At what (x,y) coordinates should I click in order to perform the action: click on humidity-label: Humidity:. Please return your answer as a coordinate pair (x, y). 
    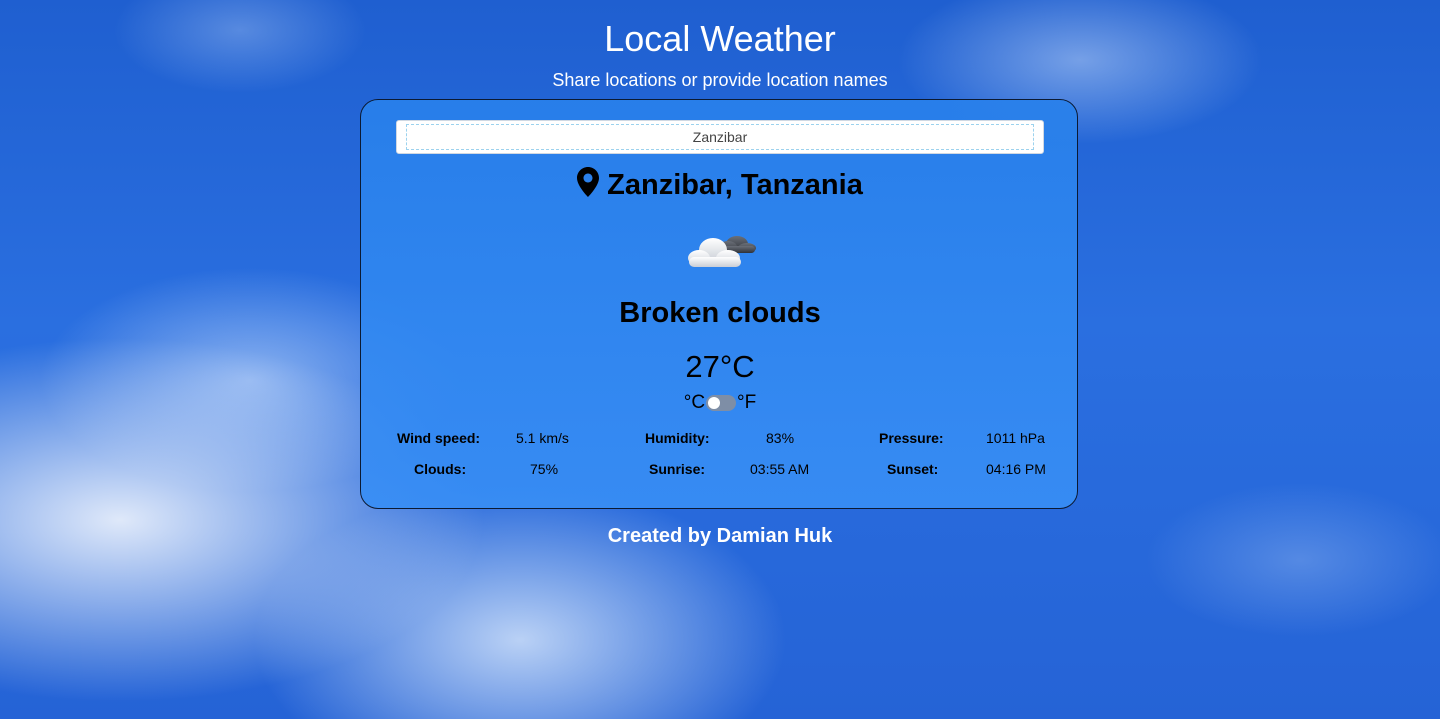
    Looking at the image, I should click on (677, 438).